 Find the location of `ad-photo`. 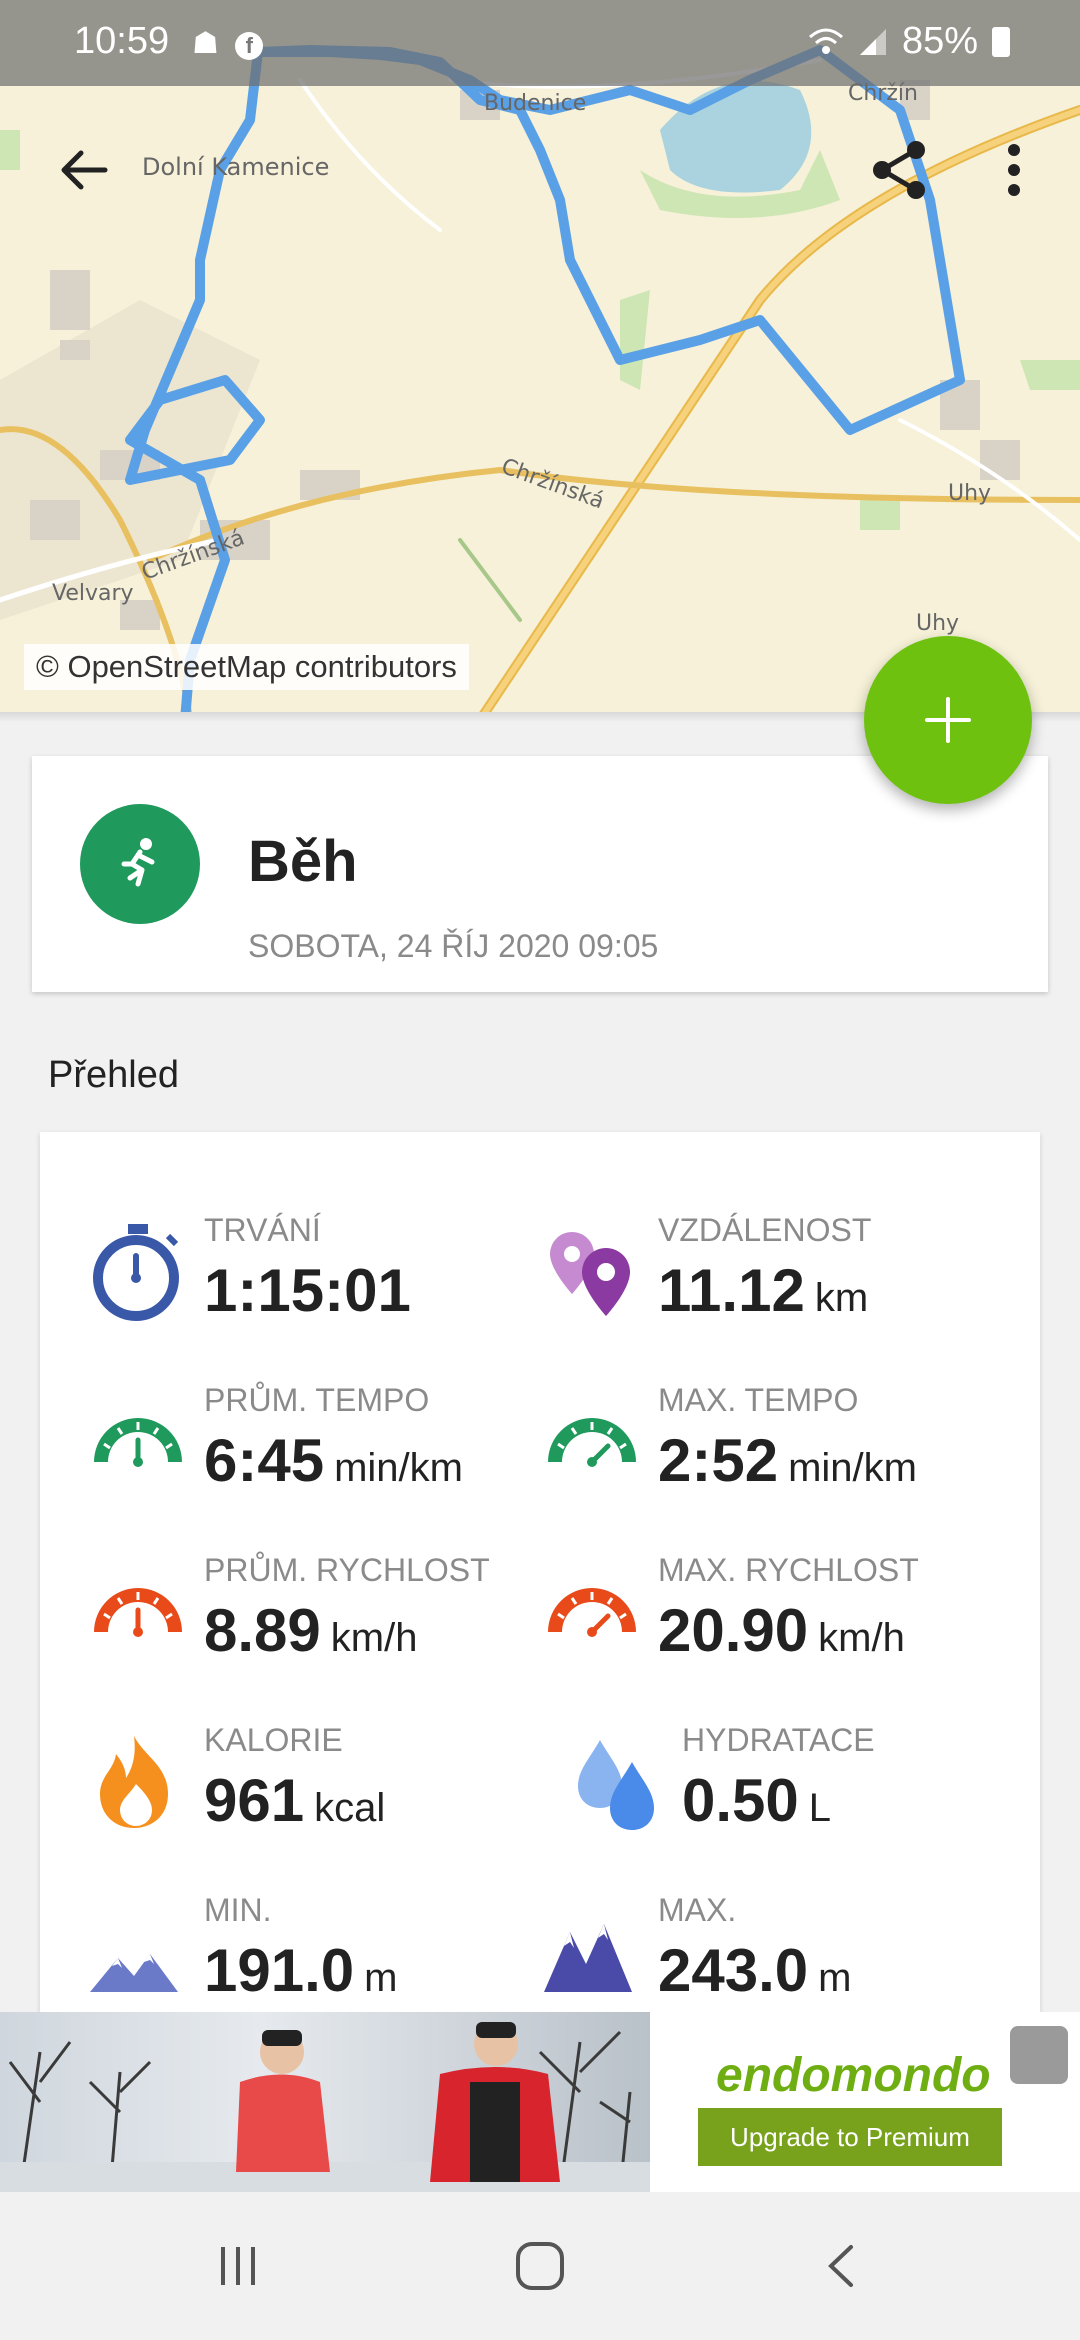

ad-photo is located at coordinates (325, 2102).